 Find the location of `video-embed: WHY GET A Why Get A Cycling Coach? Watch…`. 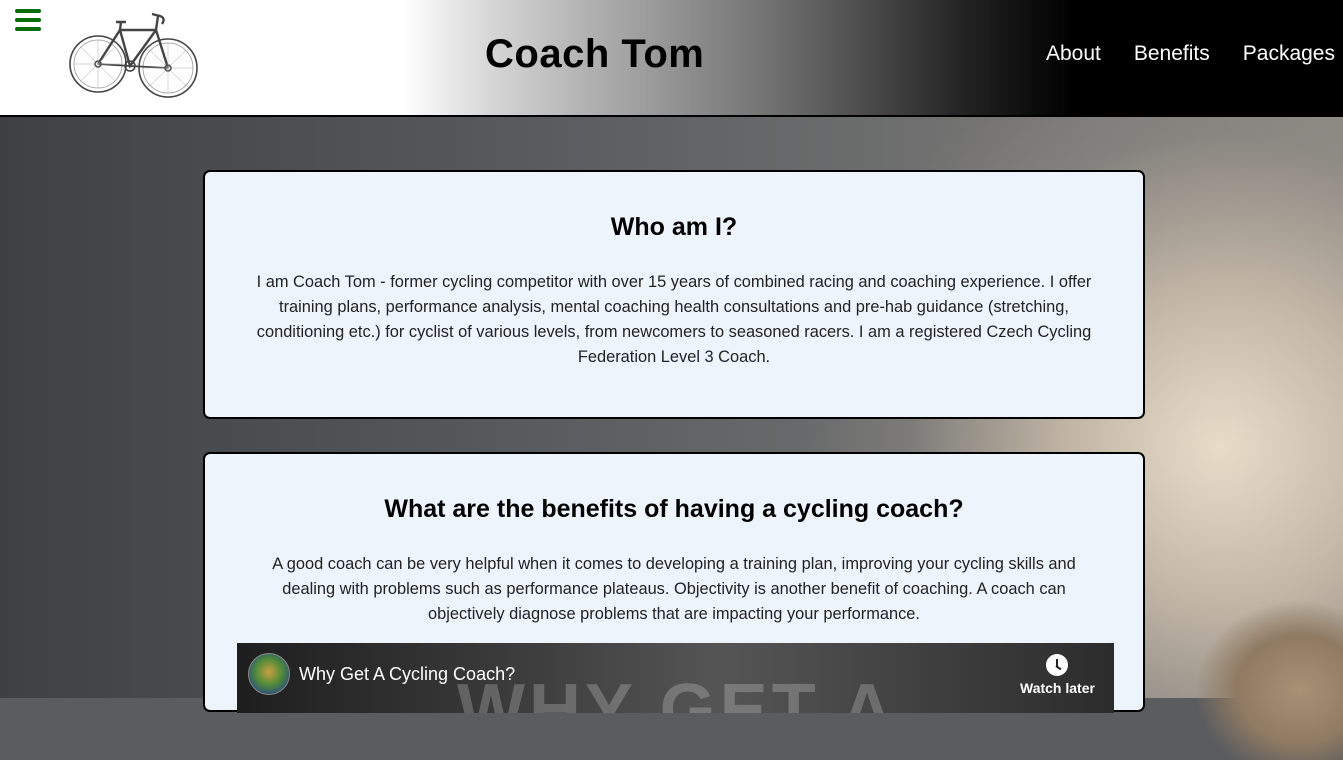

video-embed: WHY GET A Why Get A Cycling Coach? Watch… is located at coordinates (675, 678).